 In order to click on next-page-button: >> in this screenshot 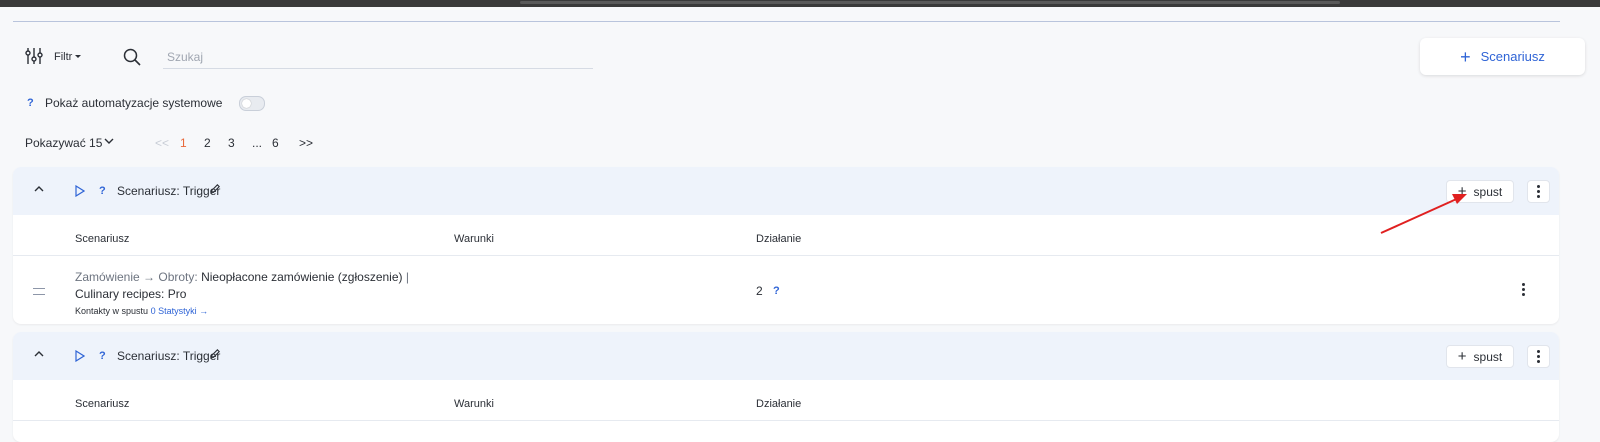, I will do `click(306, 143)`.